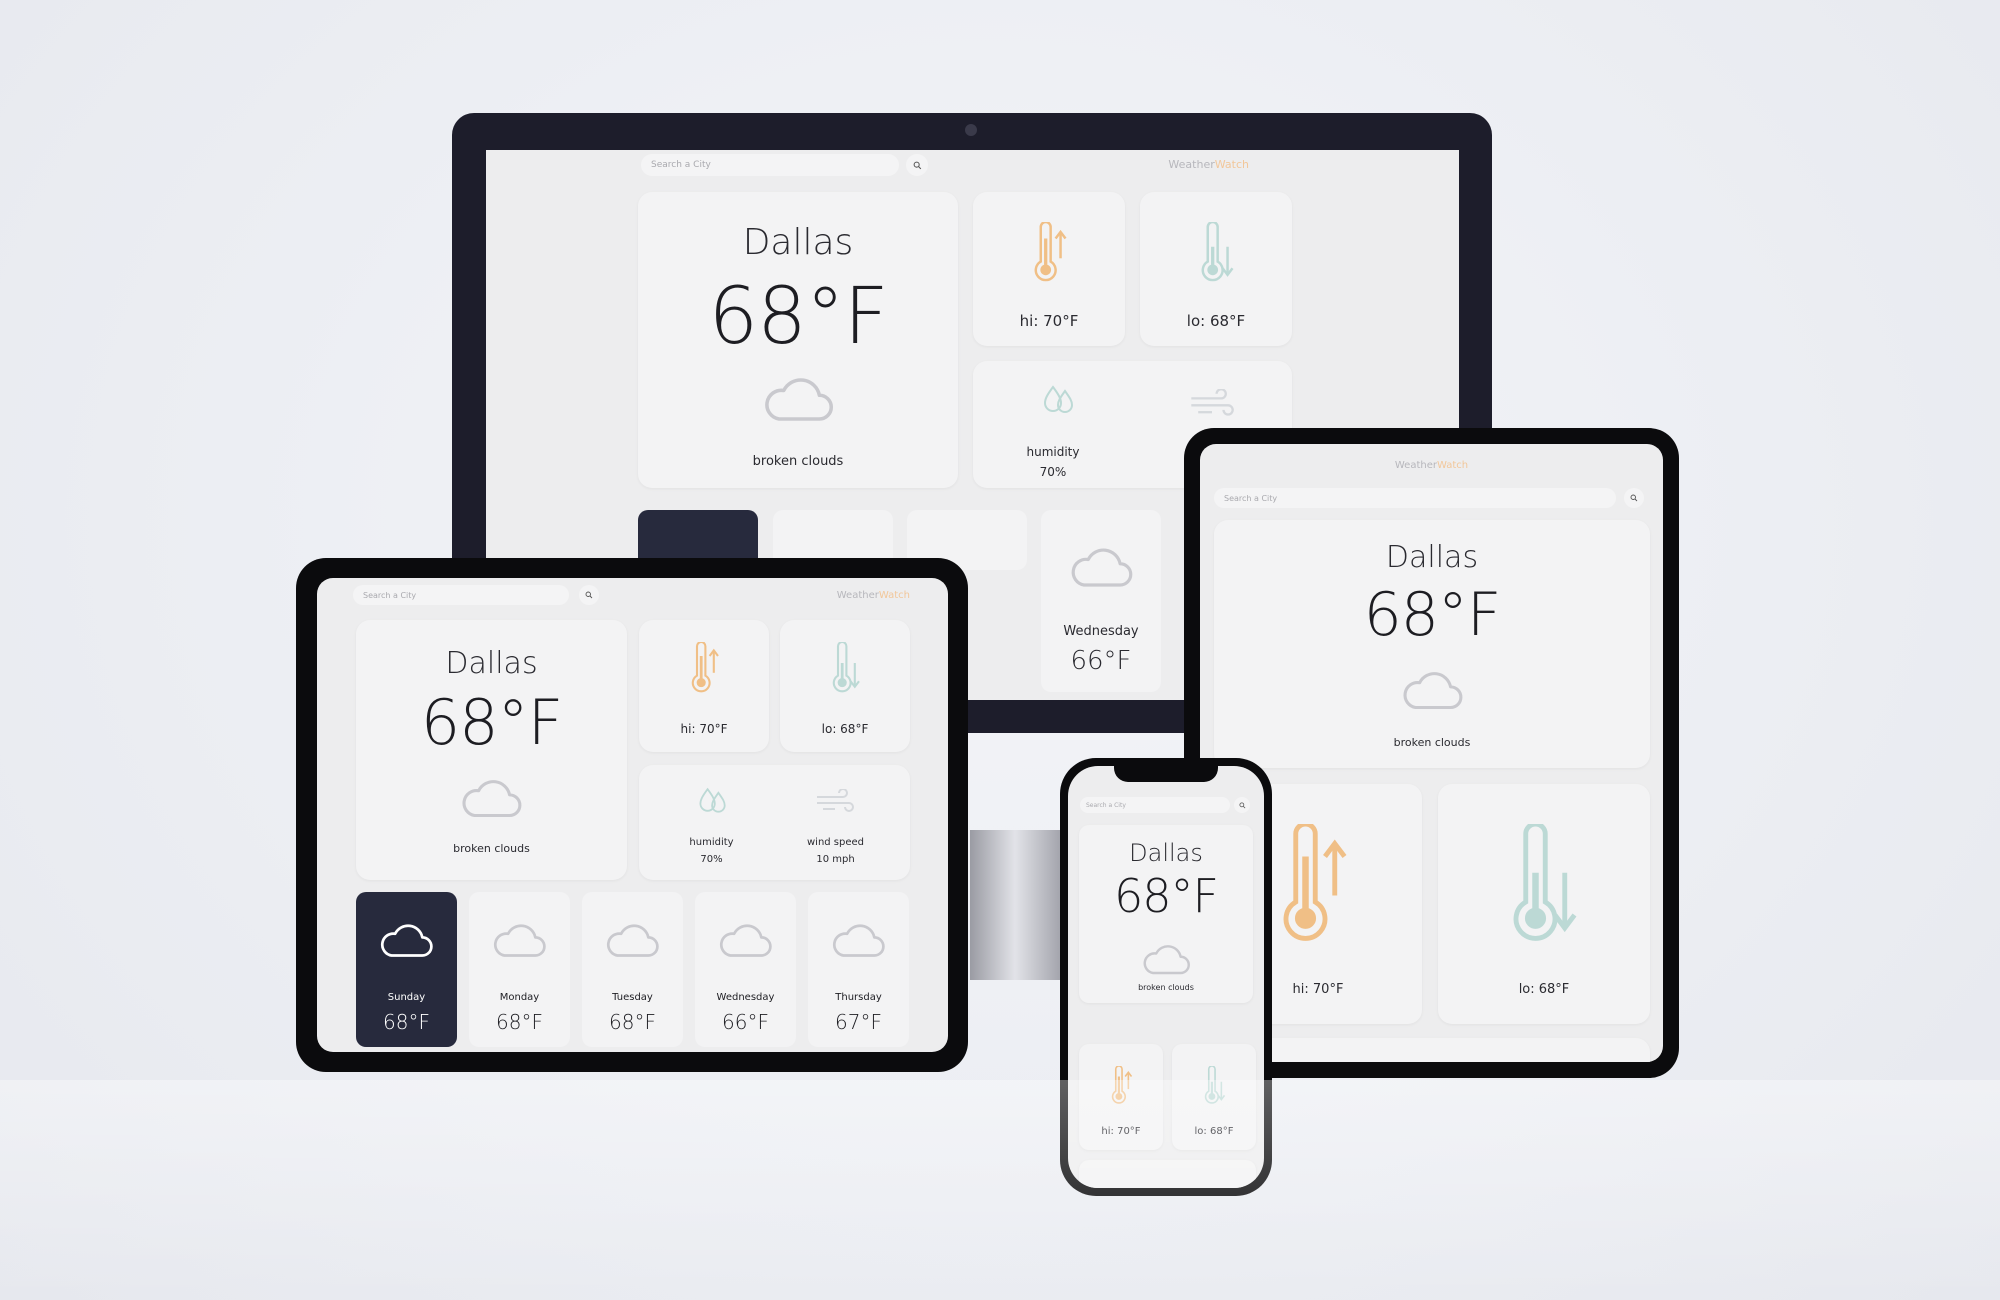 The image size is (2000, 1300). I want to click on forecast-day-name: Sunday, so click(406, 997).